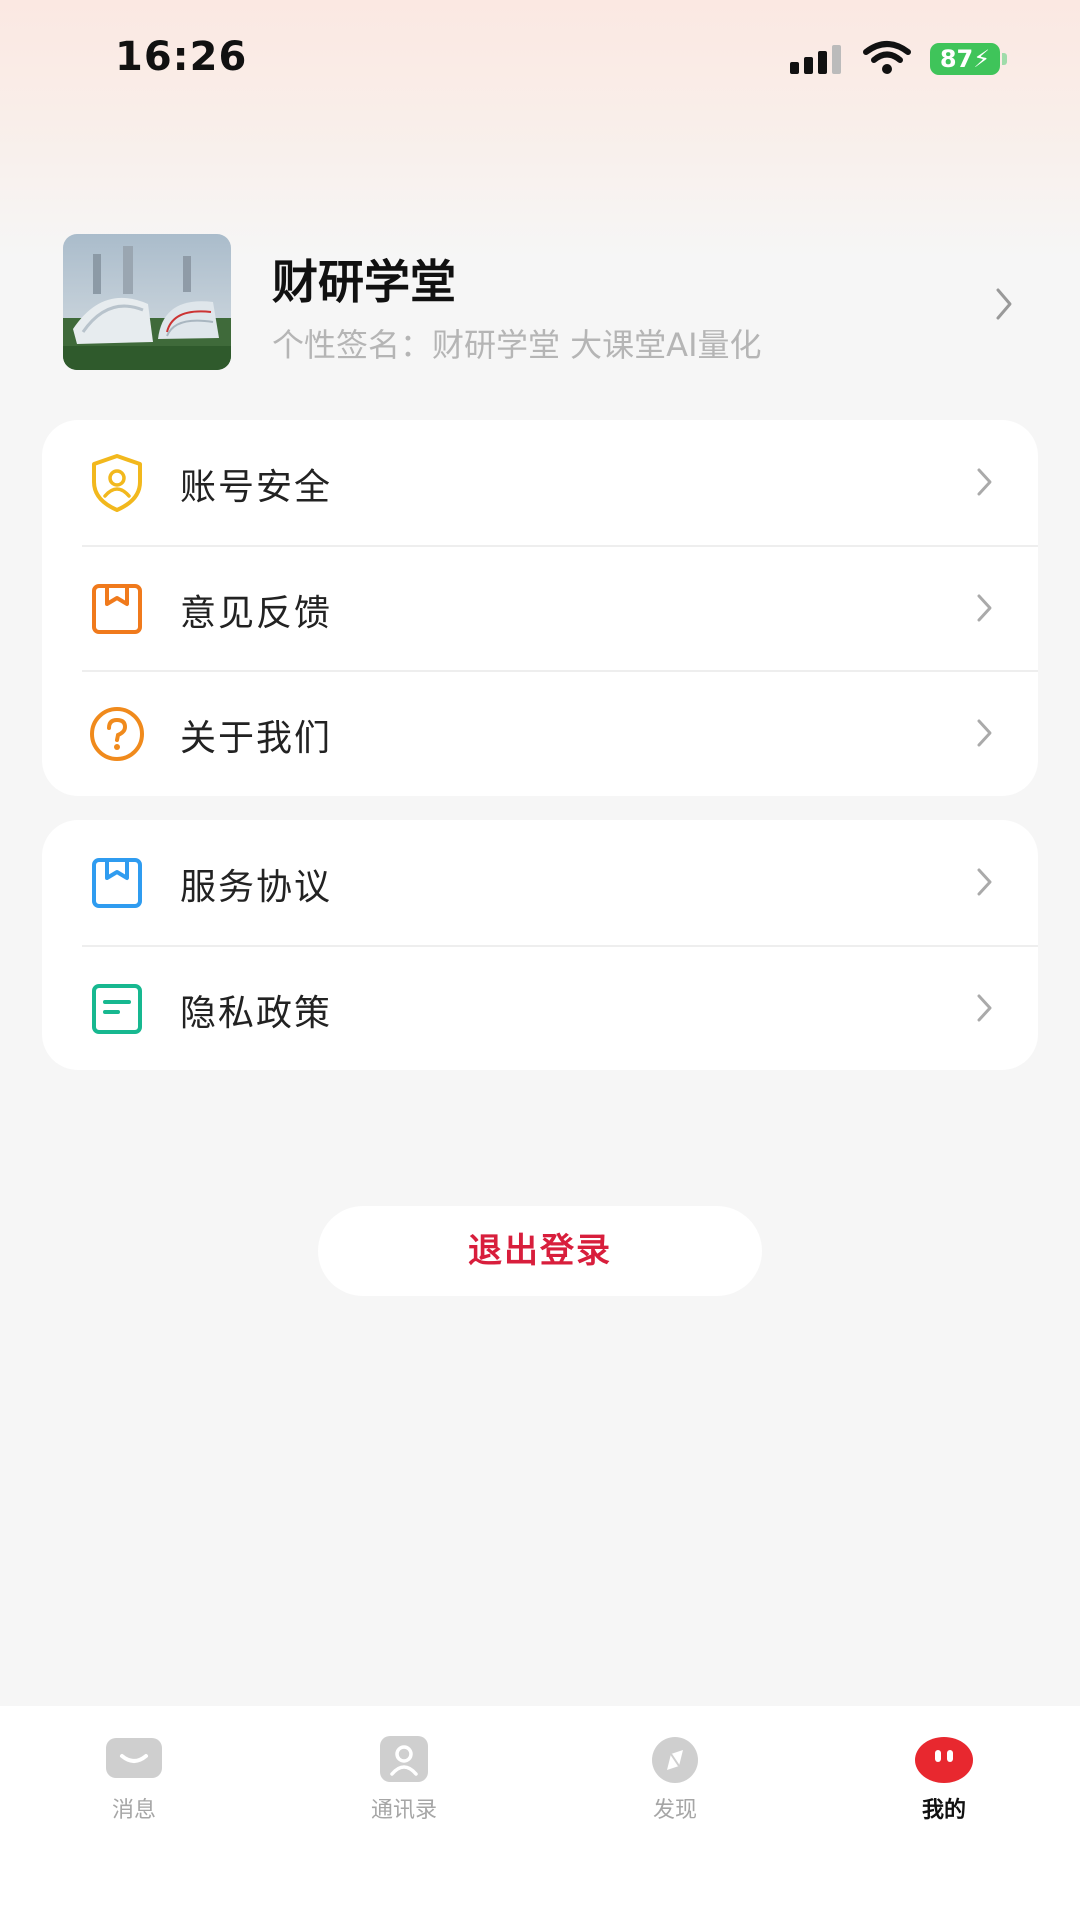 The width and height of the screenshot is (1080, 1920). What do you see at coordinates (256, 738) in the screenshot?
I see `menu-item-label: 关于我们` at bounding box center [256, 738].